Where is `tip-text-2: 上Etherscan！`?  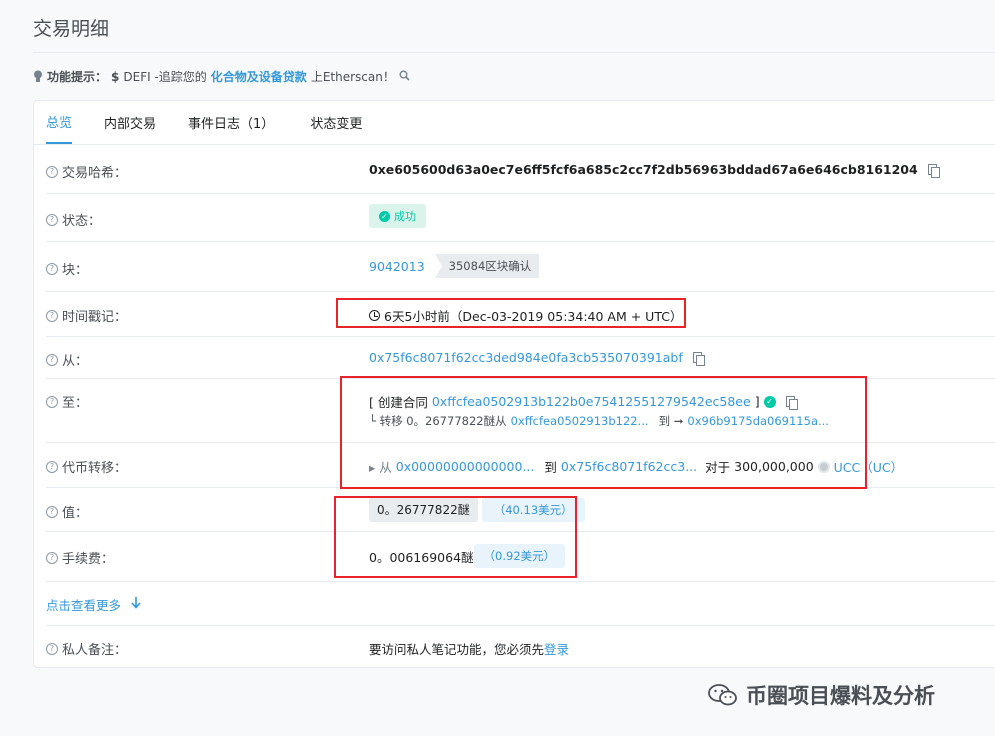
tip-text-2: 上Etherscan！ is located at coordinates (352, 77).